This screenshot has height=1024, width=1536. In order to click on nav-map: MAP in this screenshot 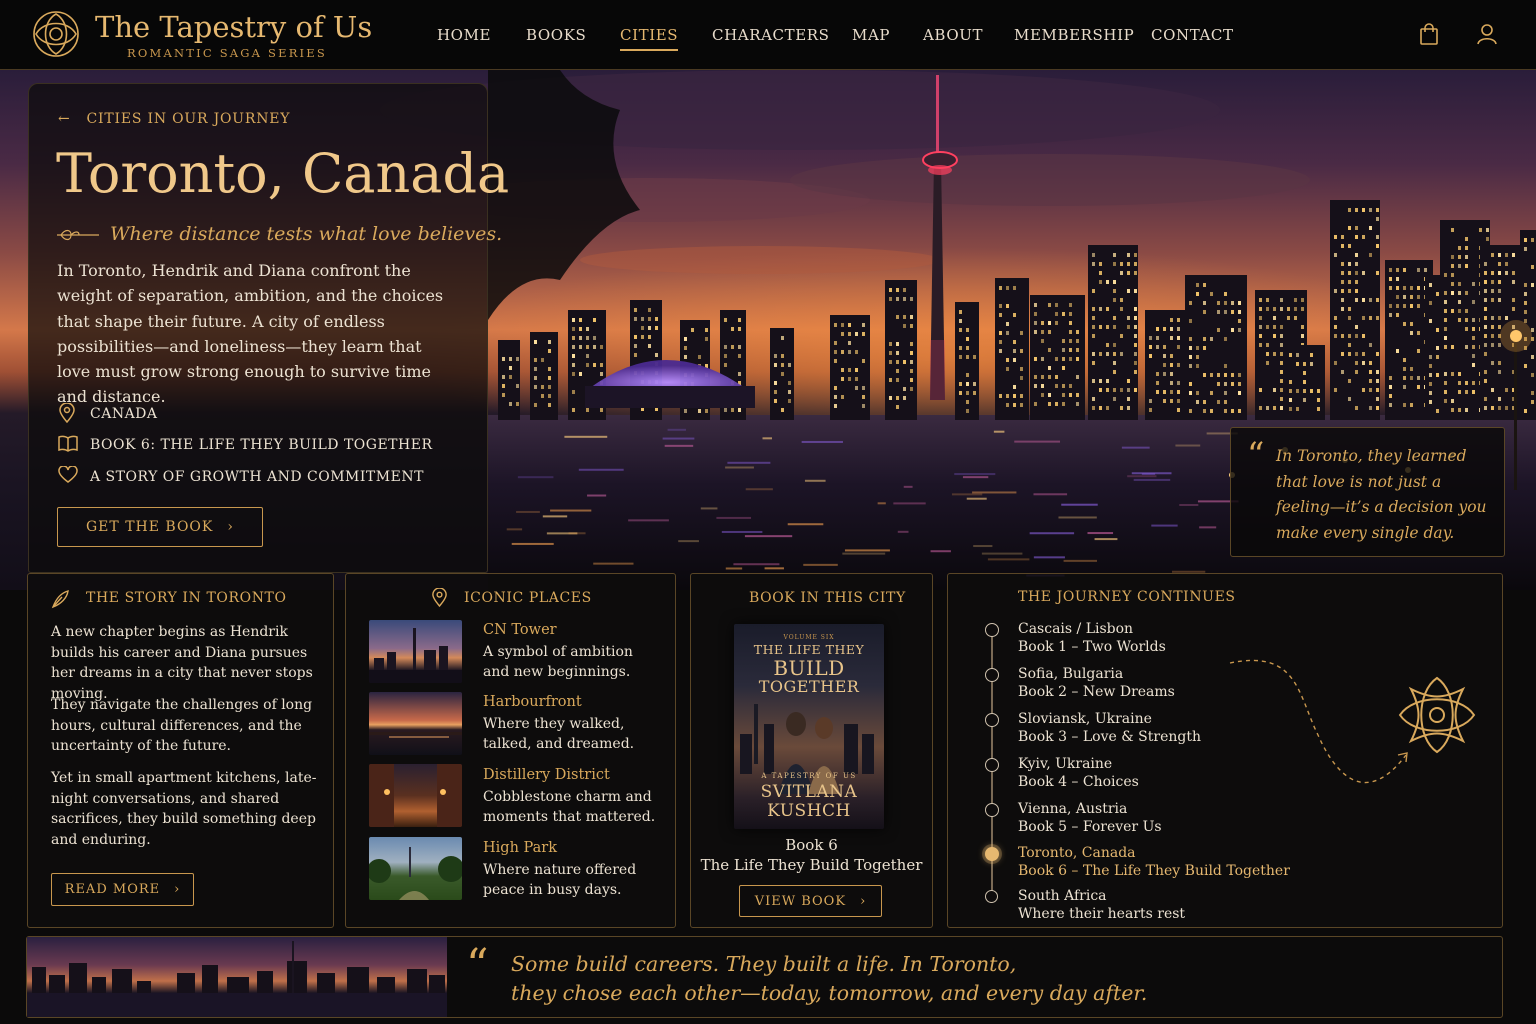, I will do `click(871, 35)`.